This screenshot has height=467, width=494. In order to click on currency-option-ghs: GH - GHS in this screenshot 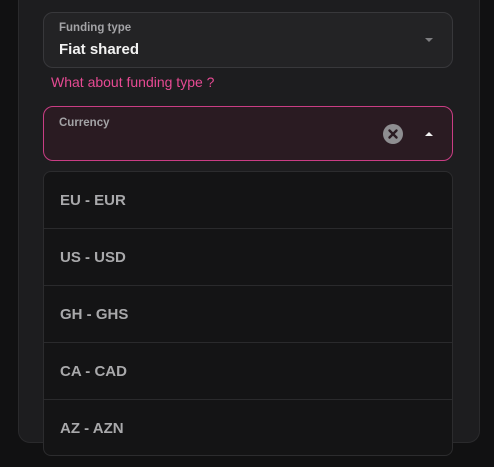, I will do `click(248, 314)`.